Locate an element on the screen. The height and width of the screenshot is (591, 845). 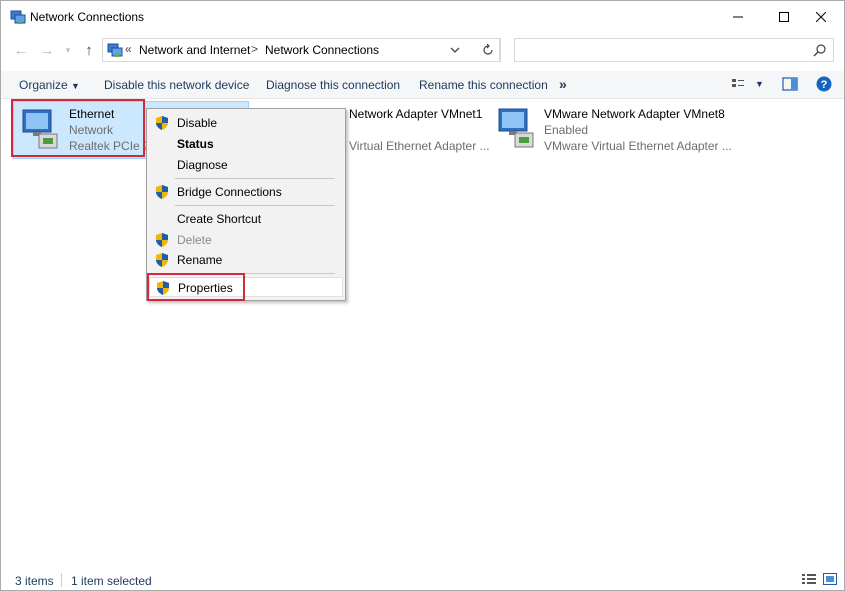
title-bar: Network Connections is located at coordinates (422, 17).